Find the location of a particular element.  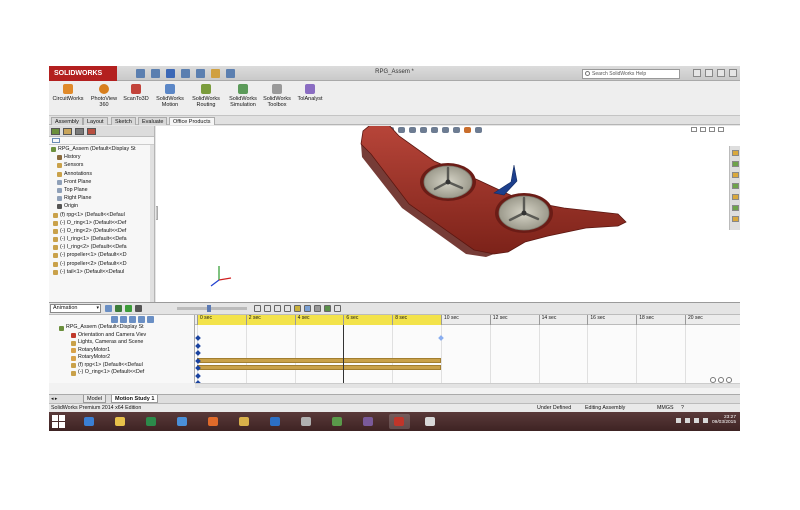

tree-item: Top Plane is located at coordinates (101, 190).